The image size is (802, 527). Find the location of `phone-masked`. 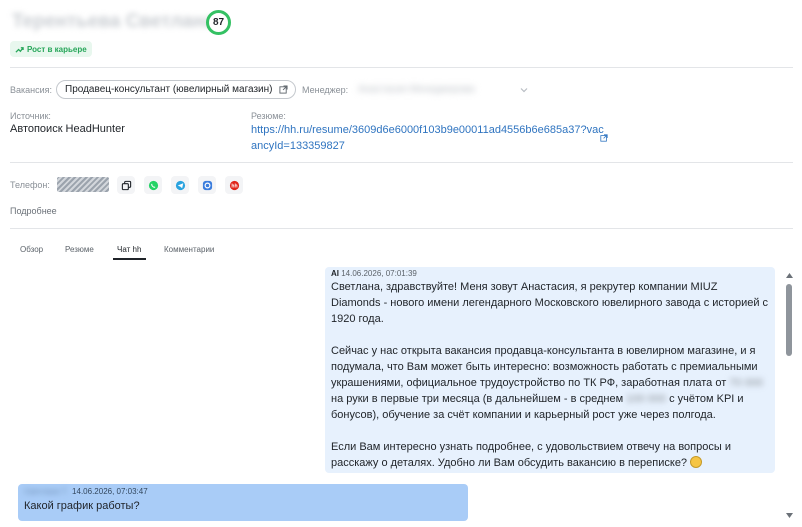

phone-masked is located at coordinates (83, 184).